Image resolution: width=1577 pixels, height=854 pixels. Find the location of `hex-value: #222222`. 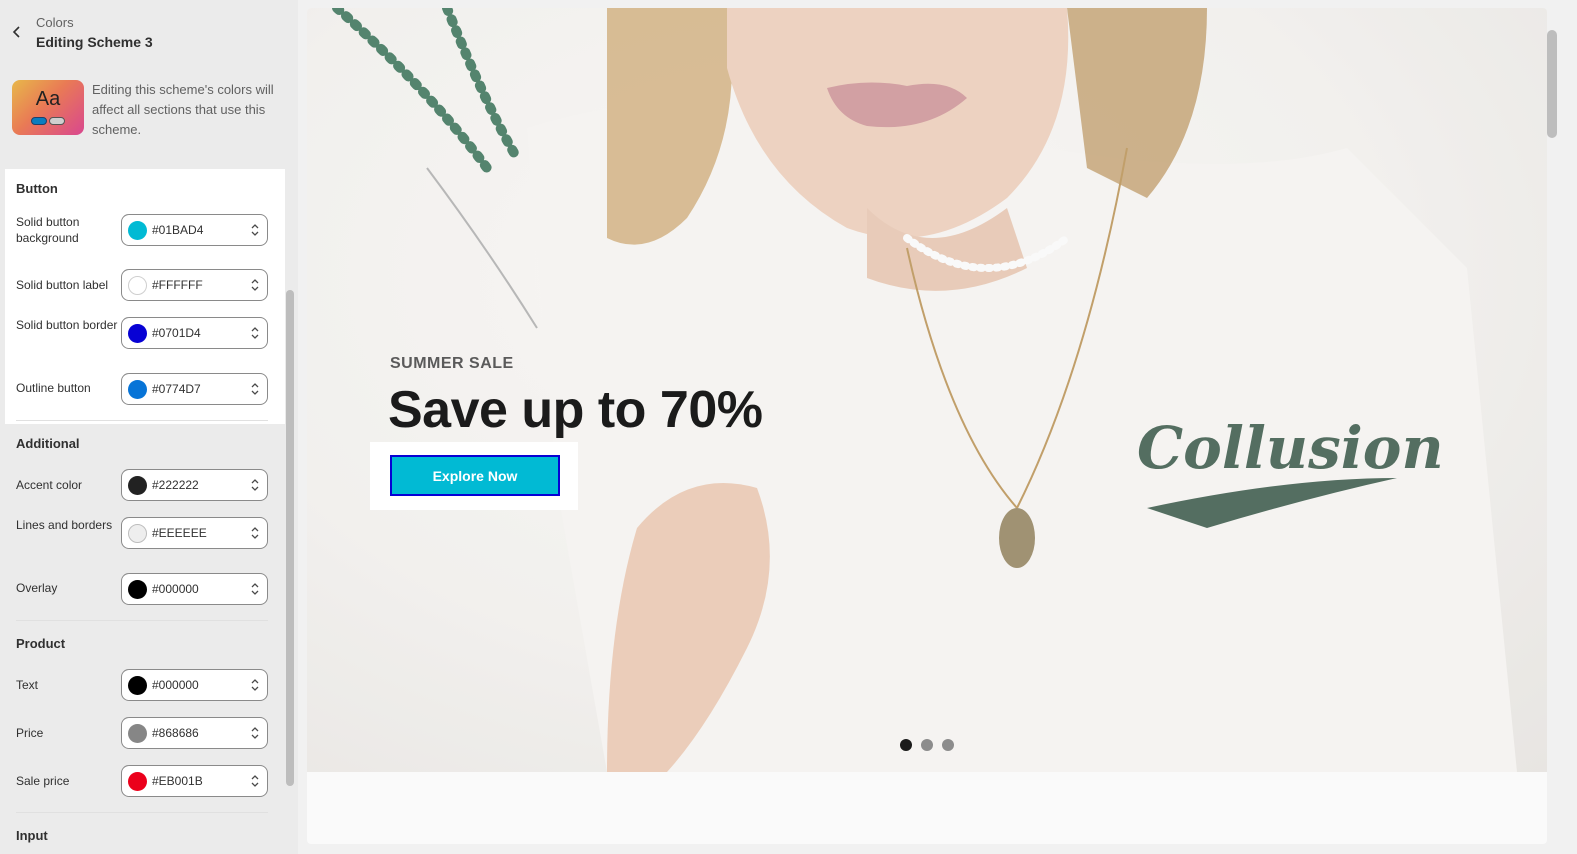

hex-value: #222222 is located at coordinates (175, 485).